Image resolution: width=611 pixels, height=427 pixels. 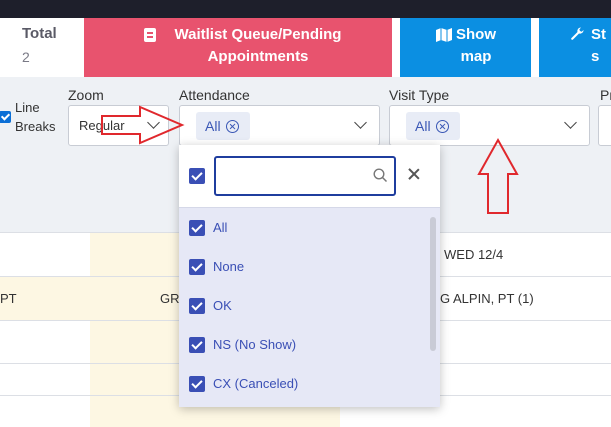 I want to click on option-canceled: CX (Canceled), so click(x=304, y=383).